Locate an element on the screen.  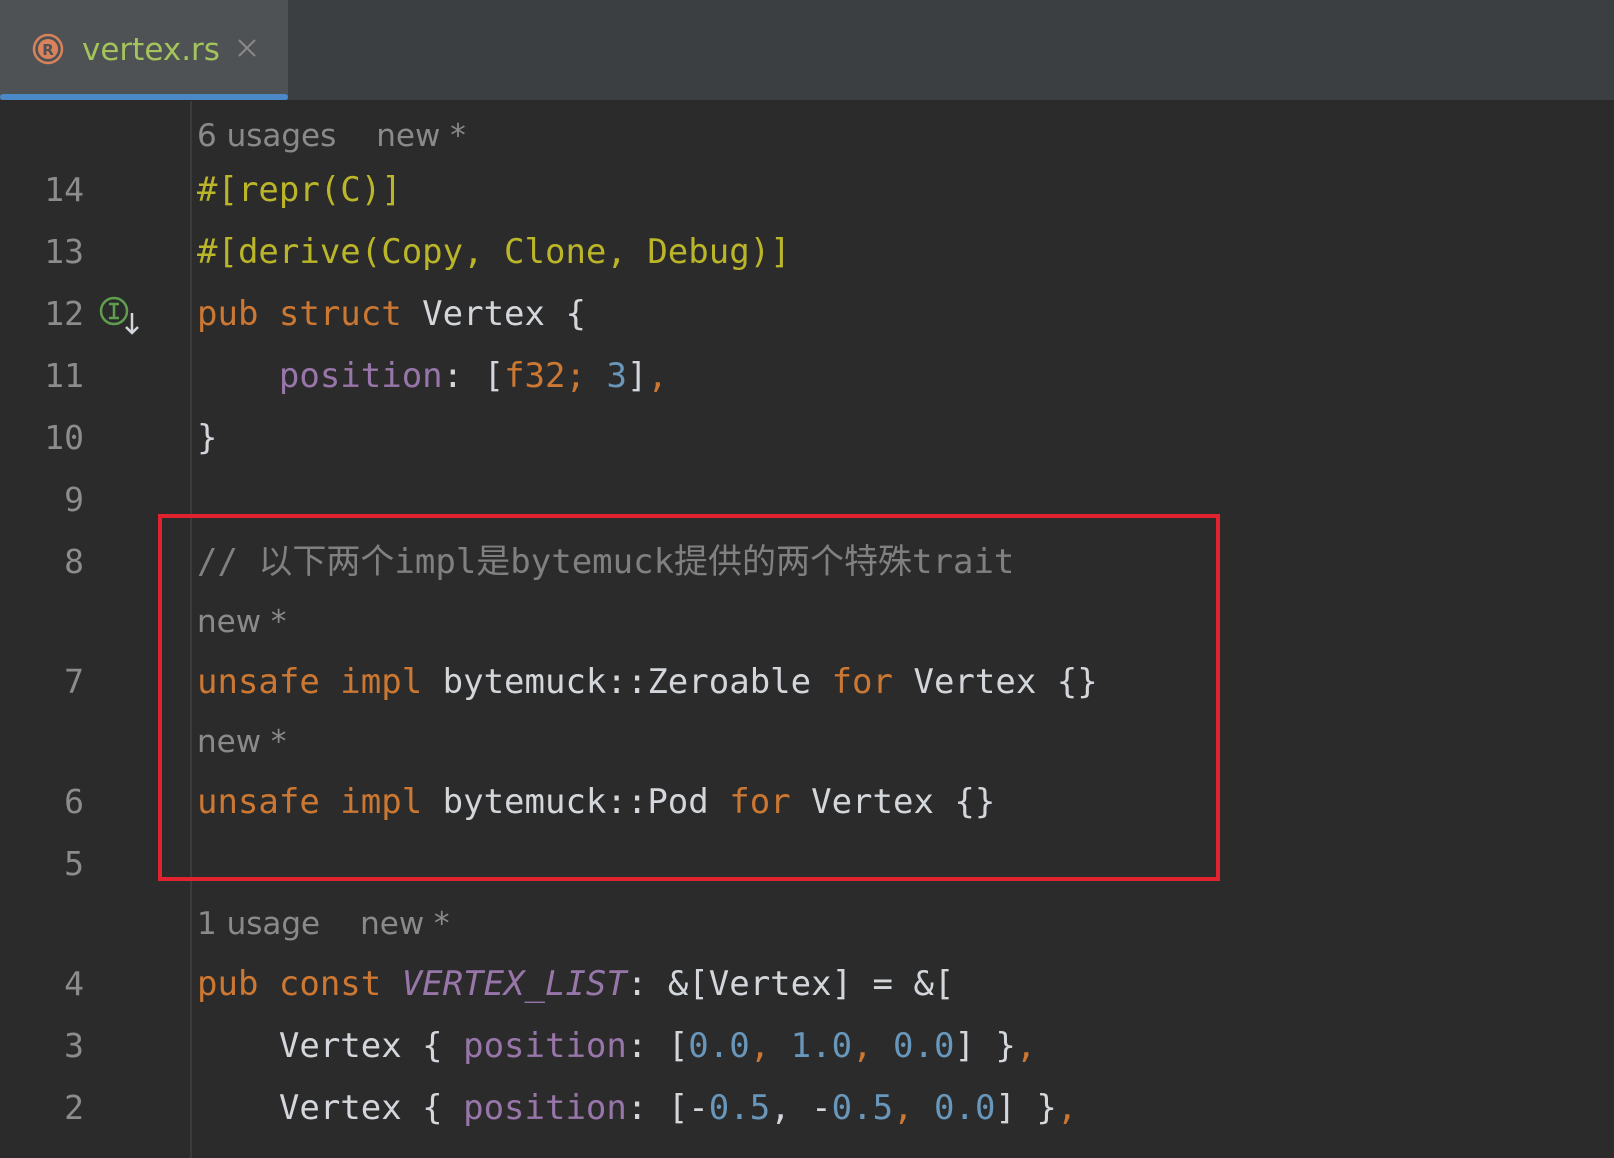
code-line: 3 Vertex { position: [0.0, 1.0, 0.0] }, is located at coordinates (807, 1046).